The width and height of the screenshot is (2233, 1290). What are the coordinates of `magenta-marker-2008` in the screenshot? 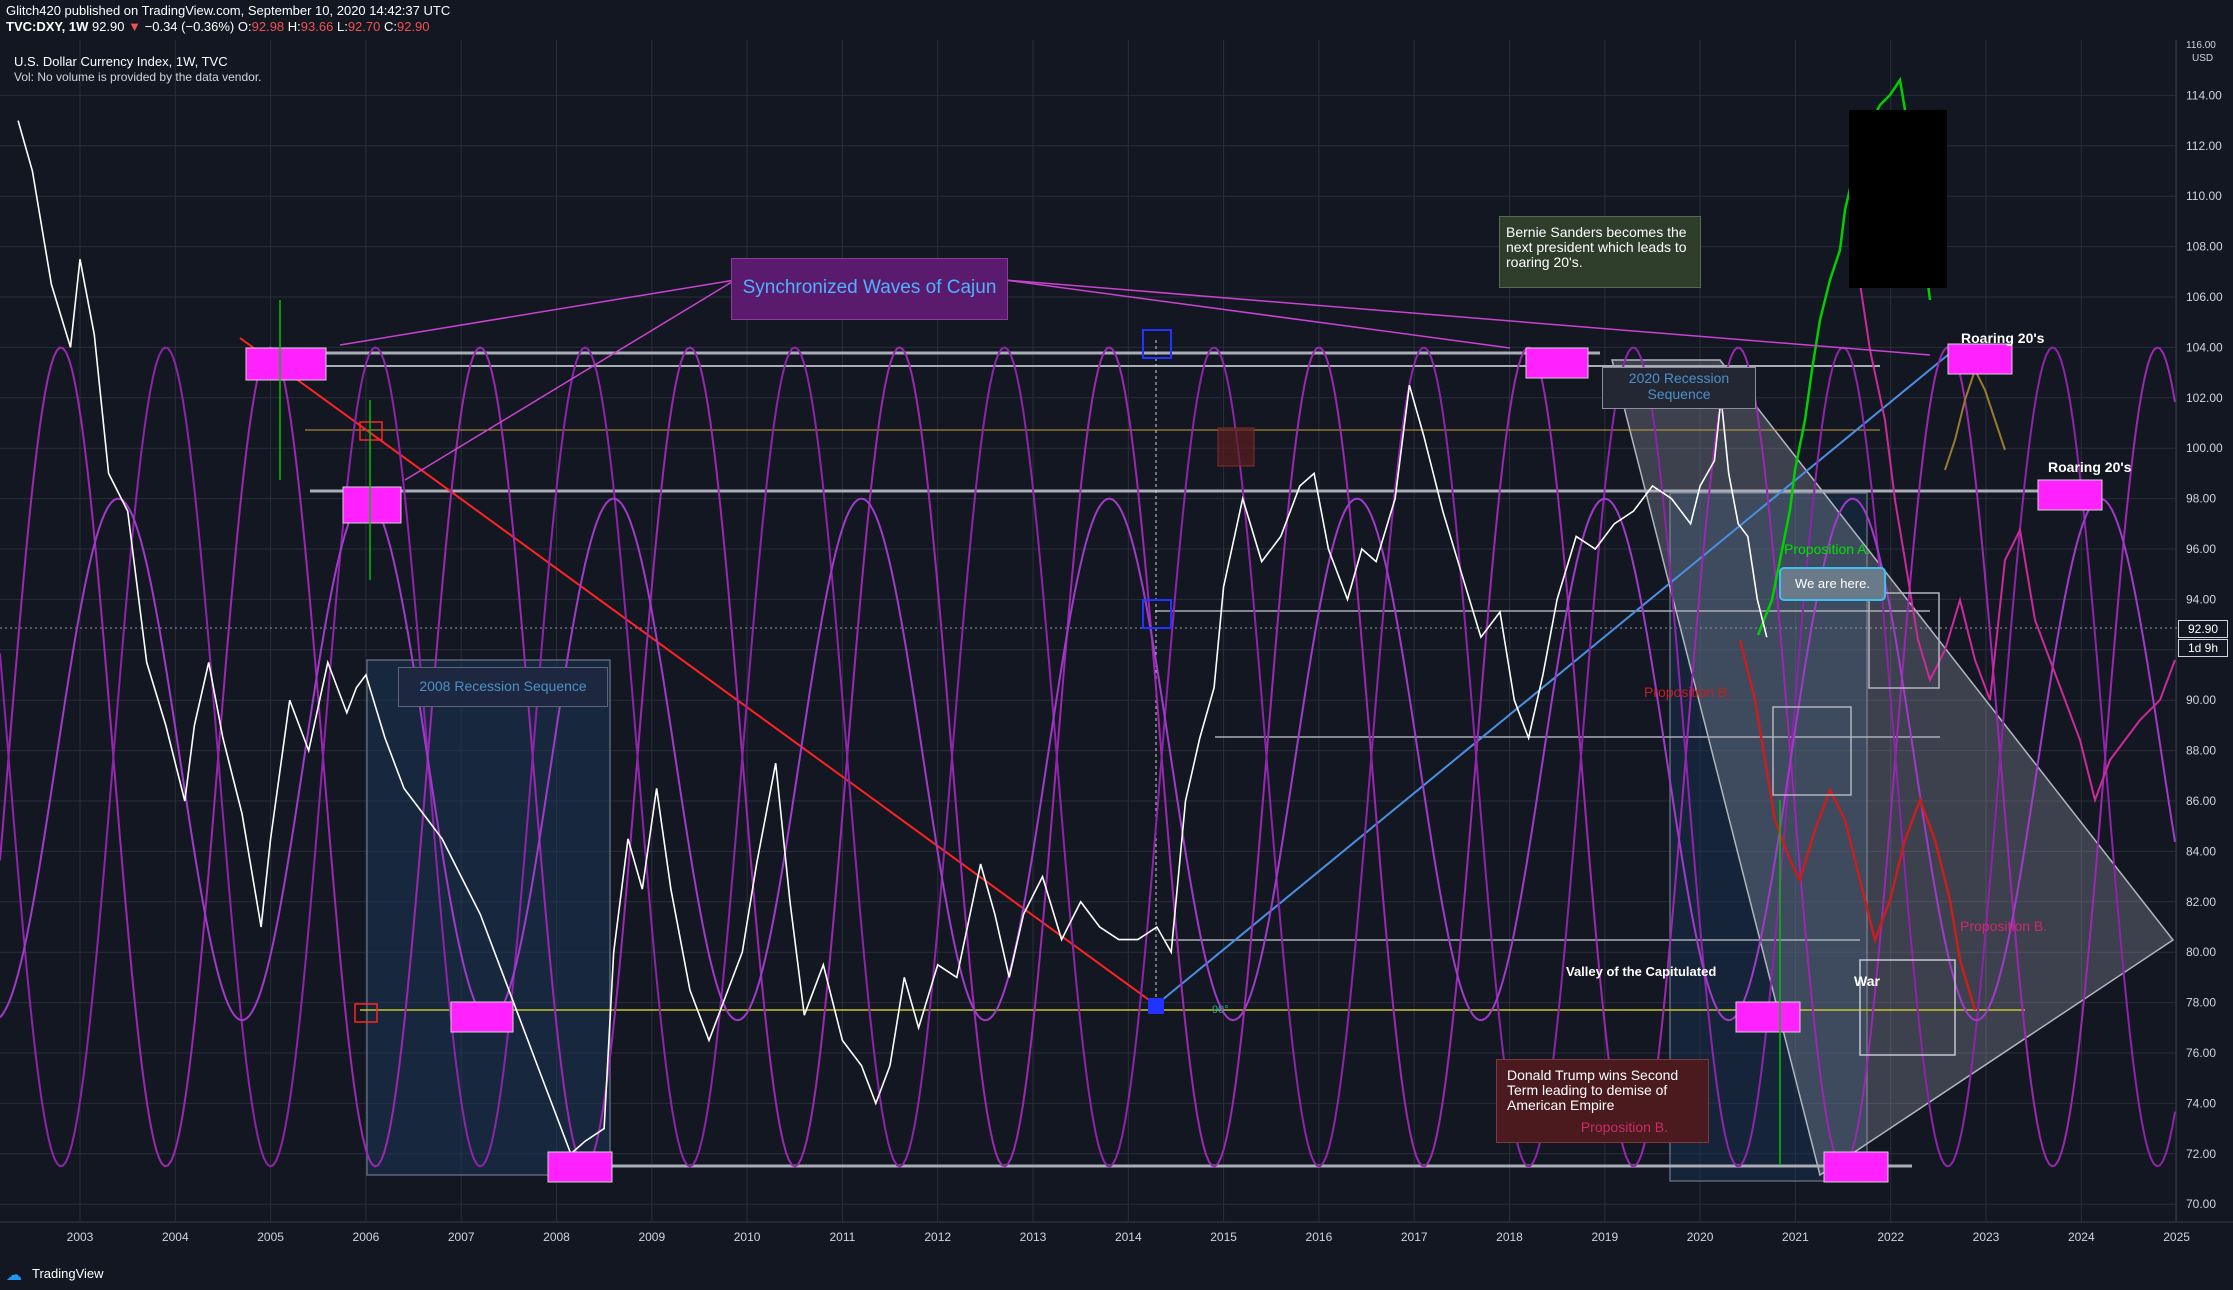 It's located at (580, 1167).